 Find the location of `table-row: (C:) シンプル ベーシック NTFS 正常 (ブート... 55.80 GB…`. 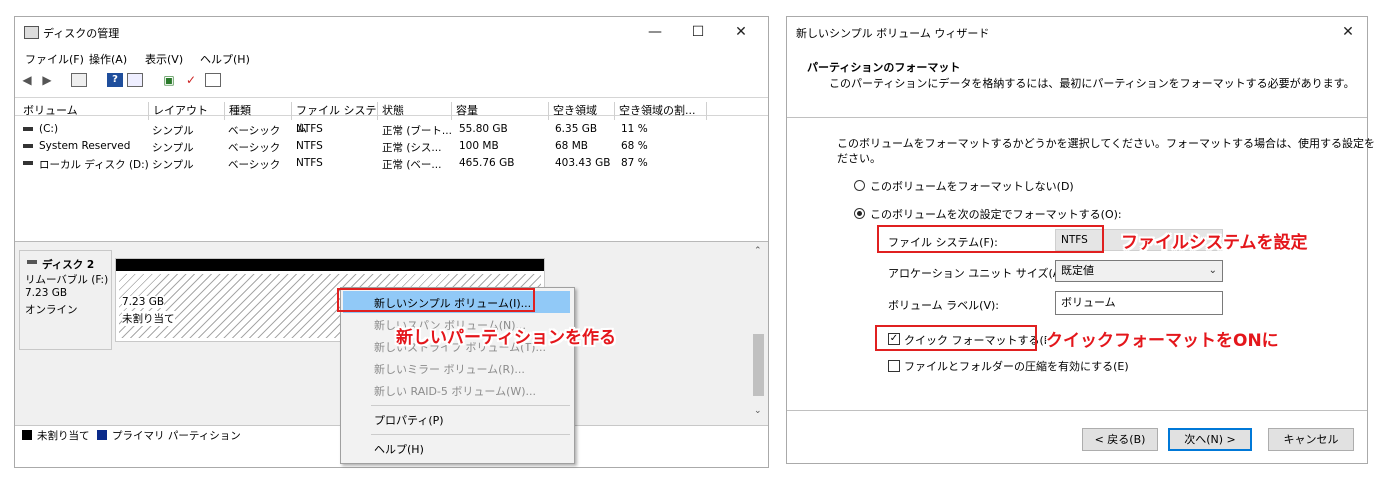

table-row: (C:) シンプル ベーシック NTFS 正常 (ブート... 55.80 GB… is located at coordinates (391, 129).